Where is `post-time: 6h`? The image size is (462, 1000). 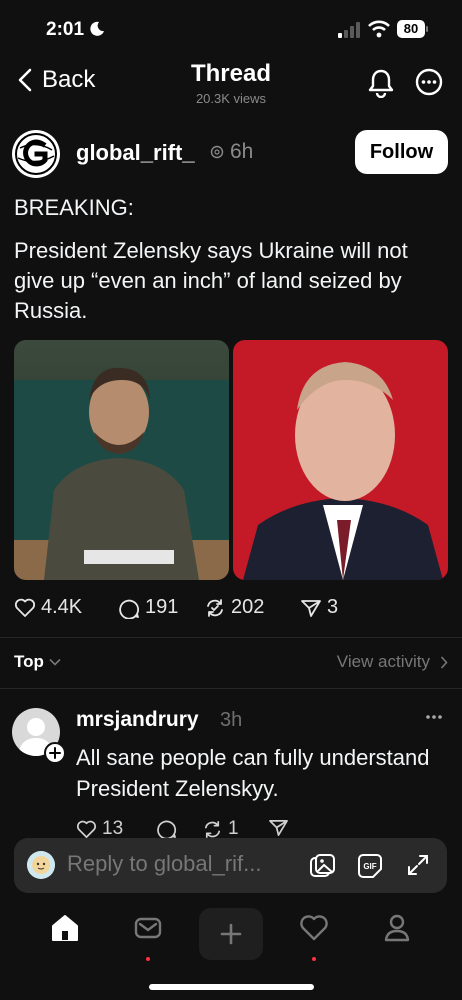
post-time: 6h is located at coordinates (242, 151).